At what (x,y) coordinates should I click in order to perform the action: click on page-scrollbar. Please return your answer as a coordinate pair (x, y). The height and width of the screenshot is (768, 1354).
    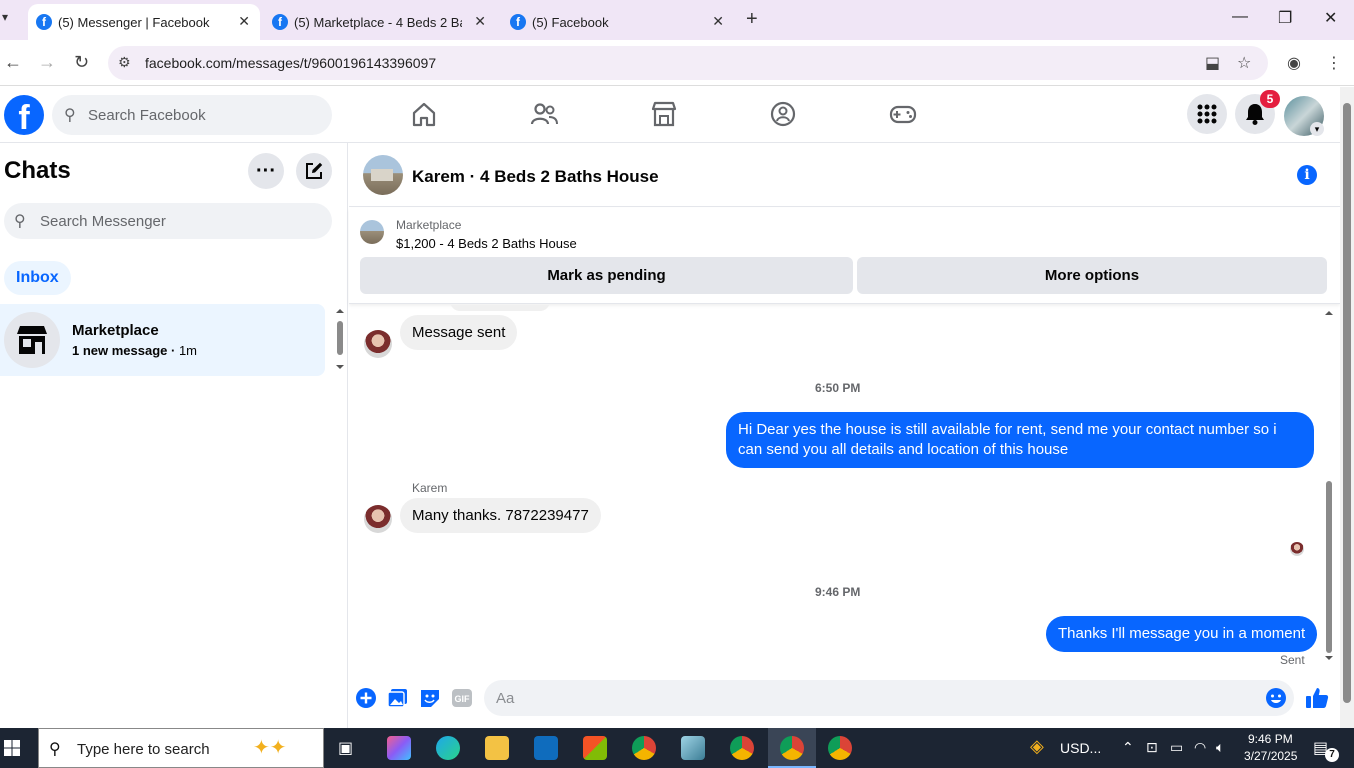
    Looking at the image, I should click on (1347, 407).